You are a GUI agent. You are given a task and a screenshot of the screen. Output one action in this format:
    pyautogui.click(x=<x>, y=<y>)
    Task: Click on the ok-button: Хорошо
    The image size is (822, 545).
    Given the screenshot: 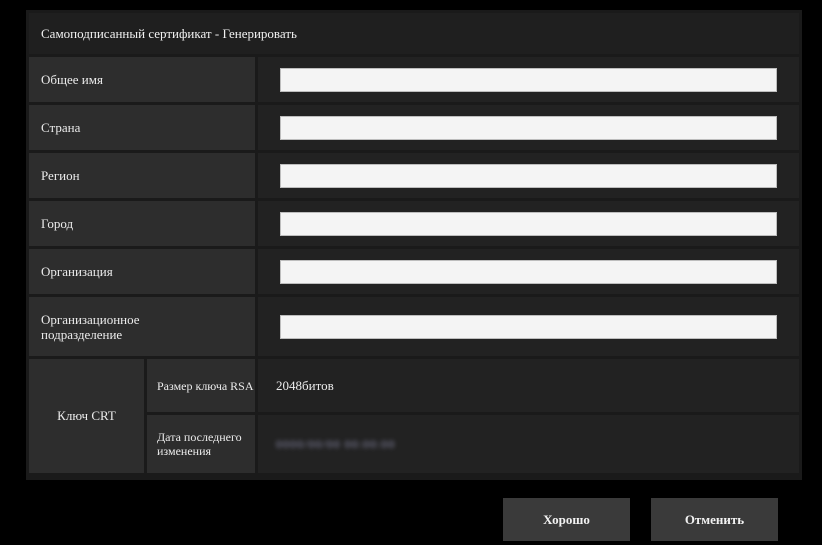 What is the action you would take?
    pyautogui.click(x=566, y=519)
    